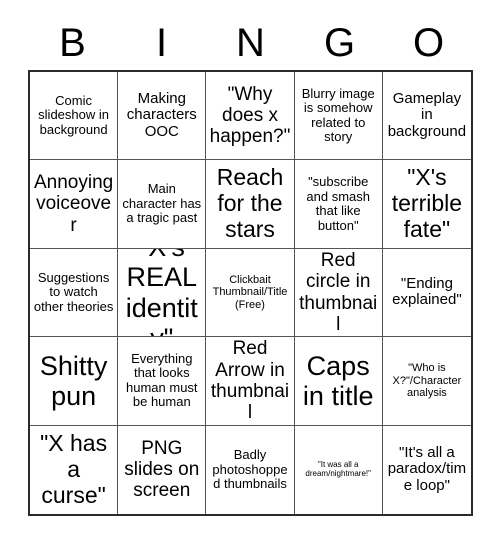  I want to click on bingo-cell-label: PNG slides on screen, so click(162, 469).